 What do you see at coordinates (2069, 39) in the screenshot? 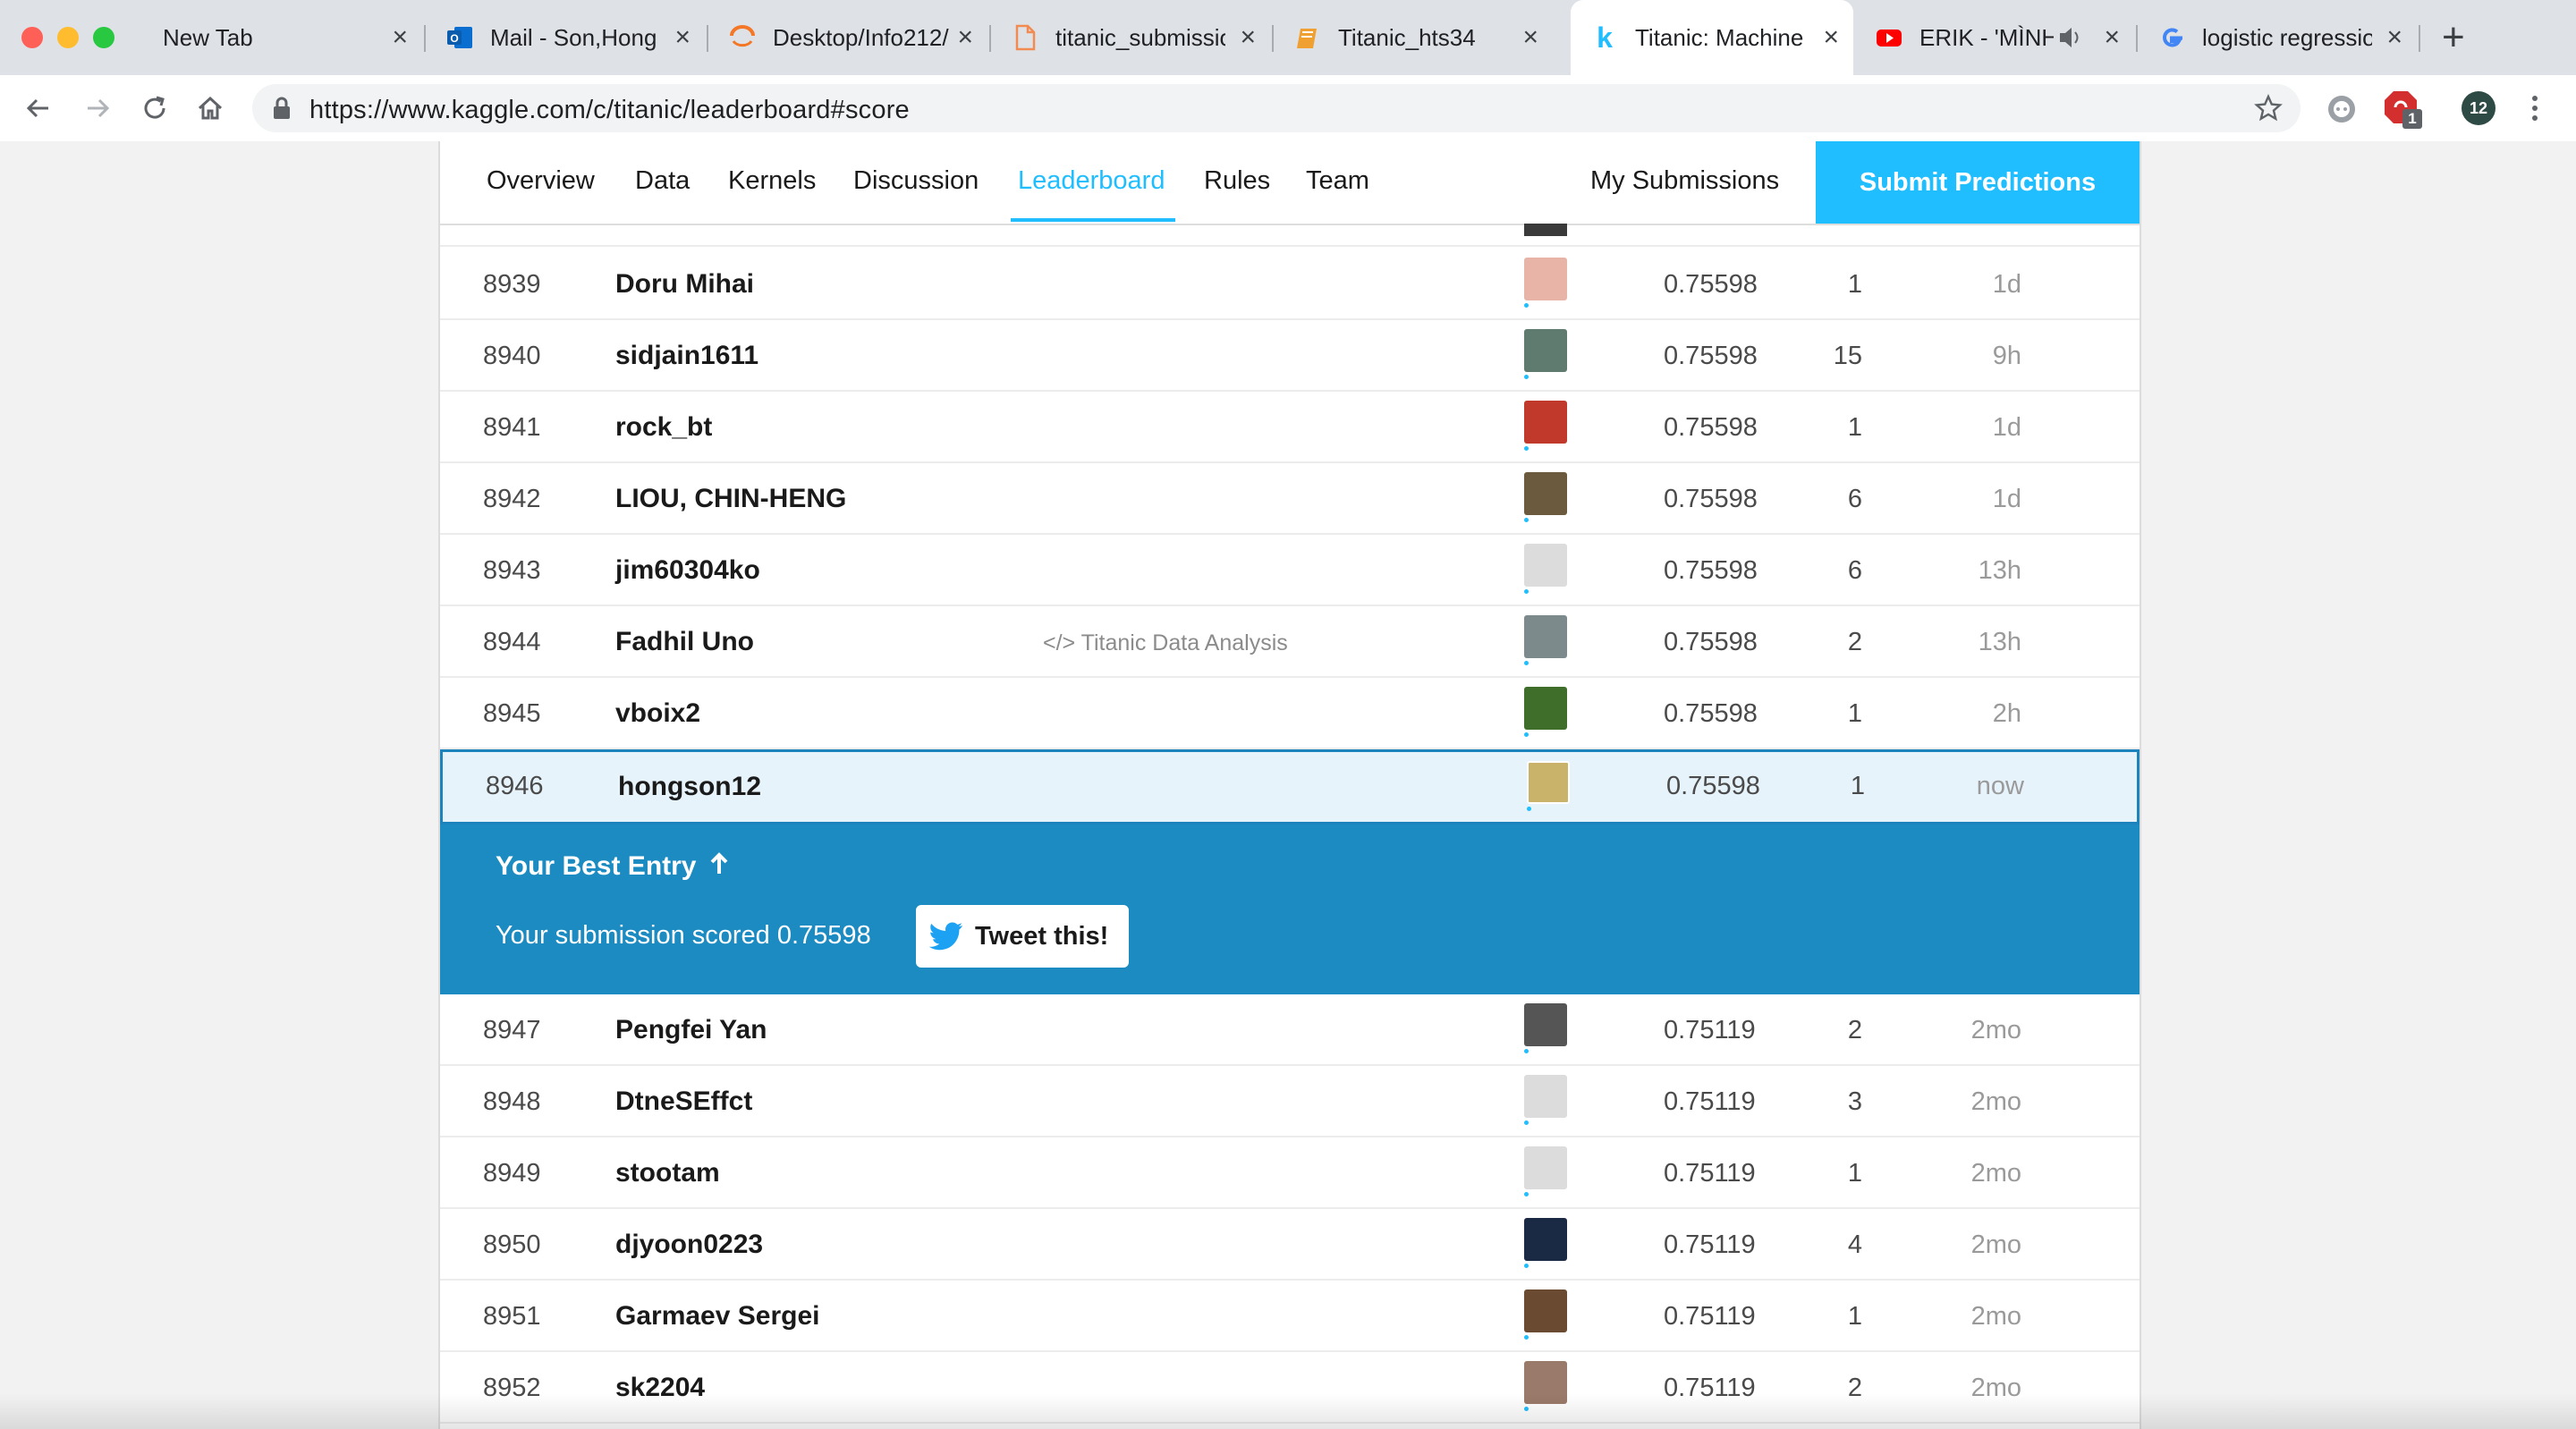
I see `speaker-icon` at bounding box center [2069, 39].